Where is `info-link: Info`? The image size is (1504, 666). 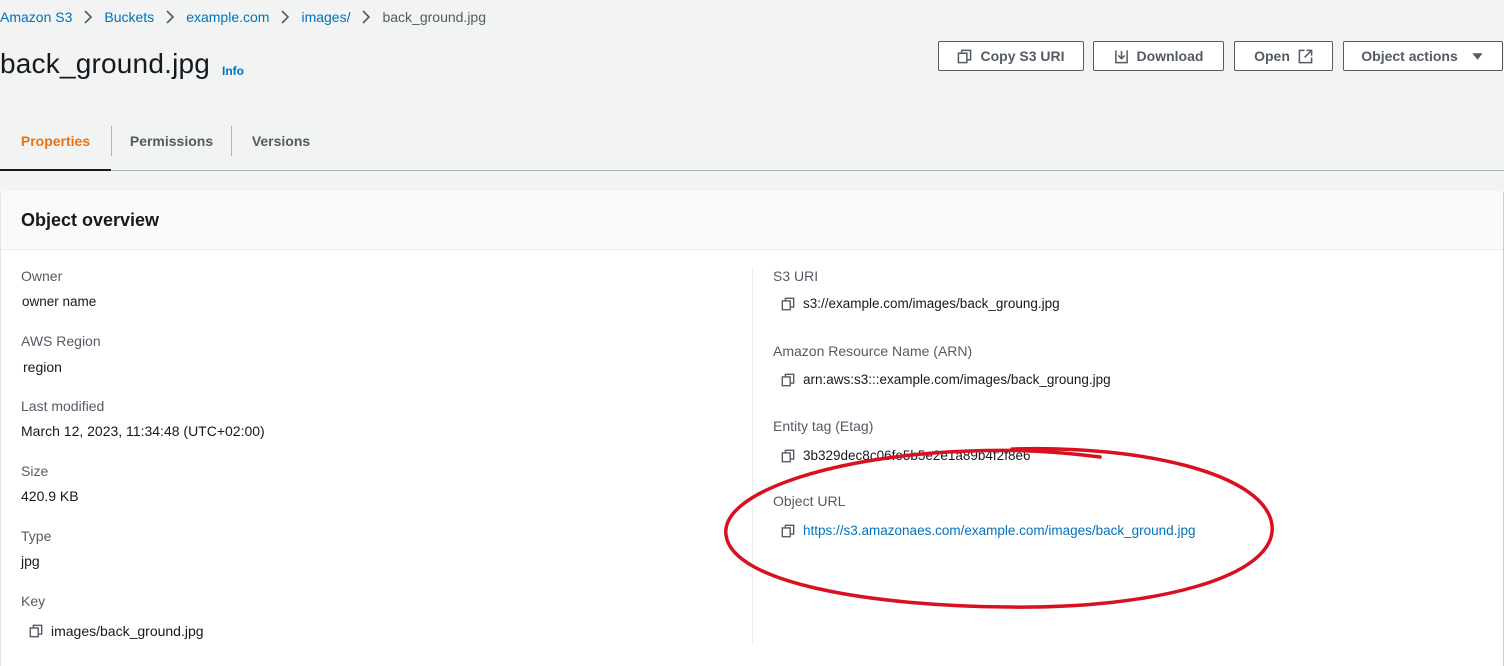 info-link: Info is located at coordinates (233, 71).